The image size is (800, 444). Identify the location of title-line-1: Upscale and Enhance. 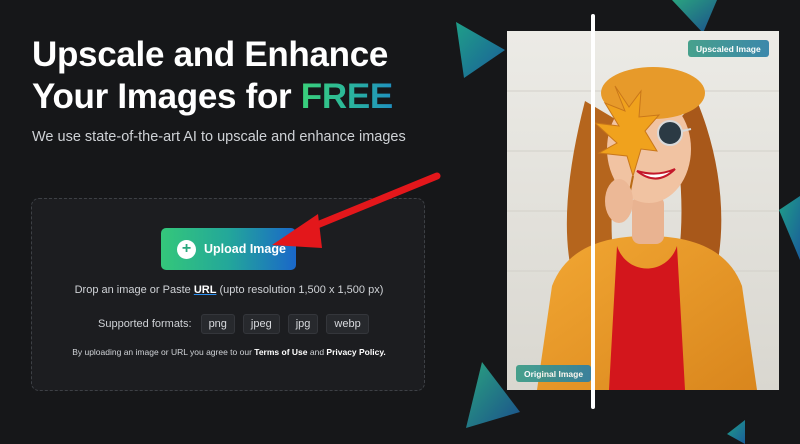
(210, 54).